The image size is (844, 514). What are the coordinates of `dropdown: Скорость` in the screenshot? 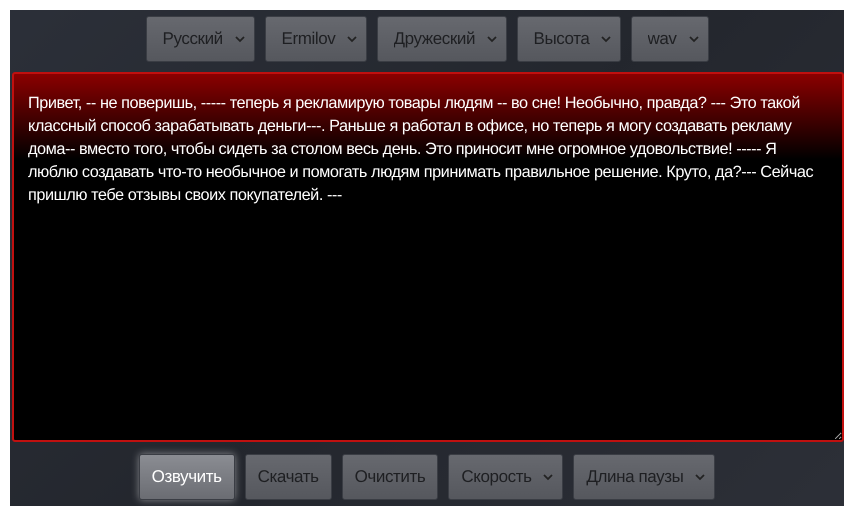 It's located at (506, 477).